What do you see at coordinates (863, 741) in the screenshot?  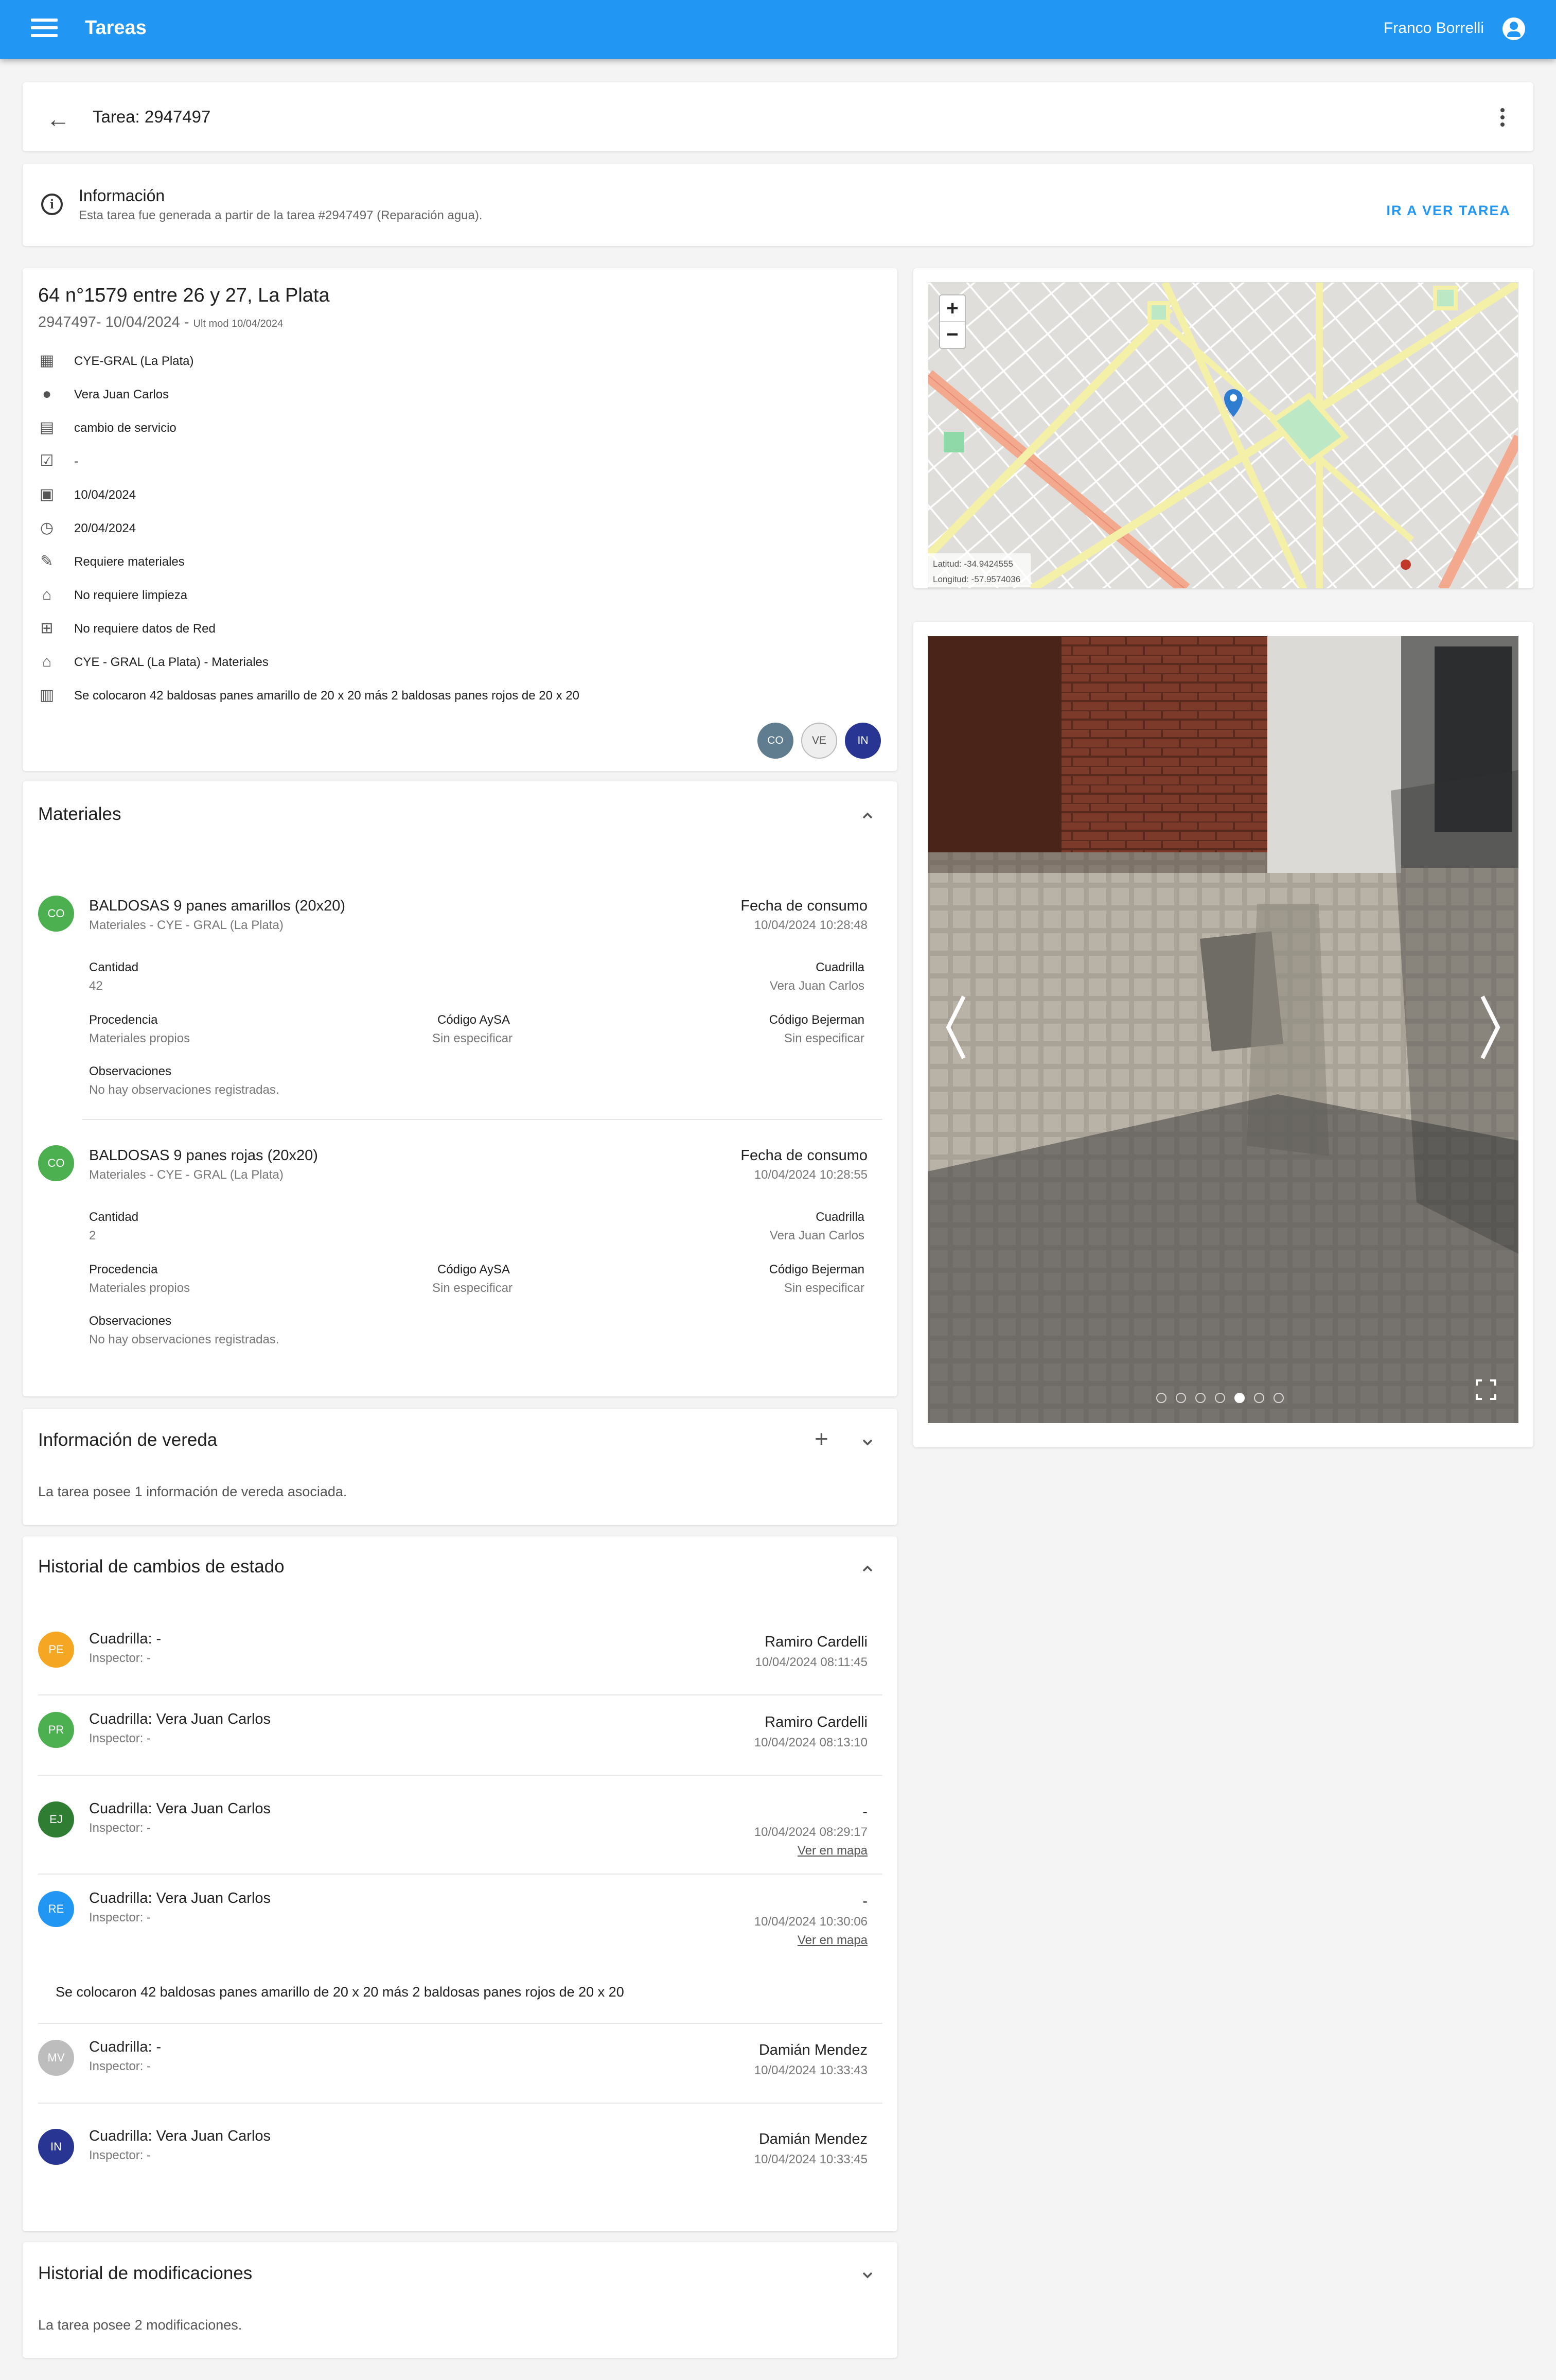 I see `status-chip: IN` at bounding box center [863, 741].